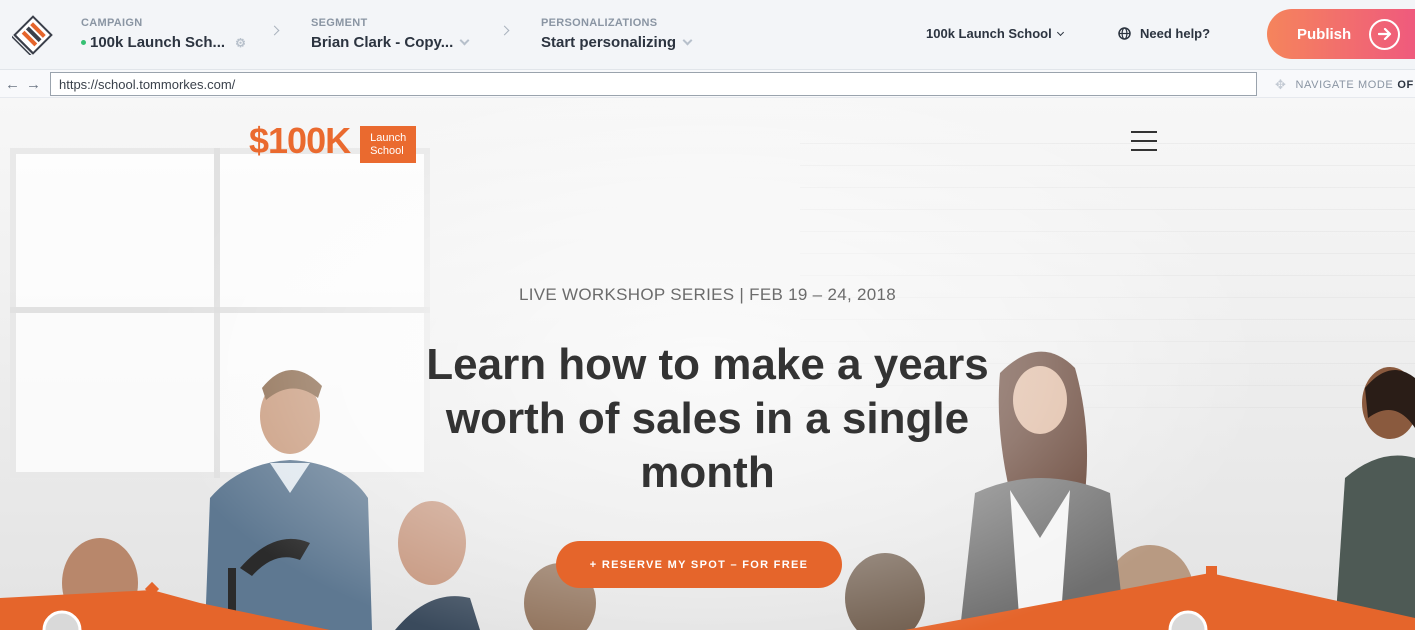  What do you see at coordinates (33, 84) in the screenshot?
I see `forward-arrow-icon: →` at bounding box center [33, 84].